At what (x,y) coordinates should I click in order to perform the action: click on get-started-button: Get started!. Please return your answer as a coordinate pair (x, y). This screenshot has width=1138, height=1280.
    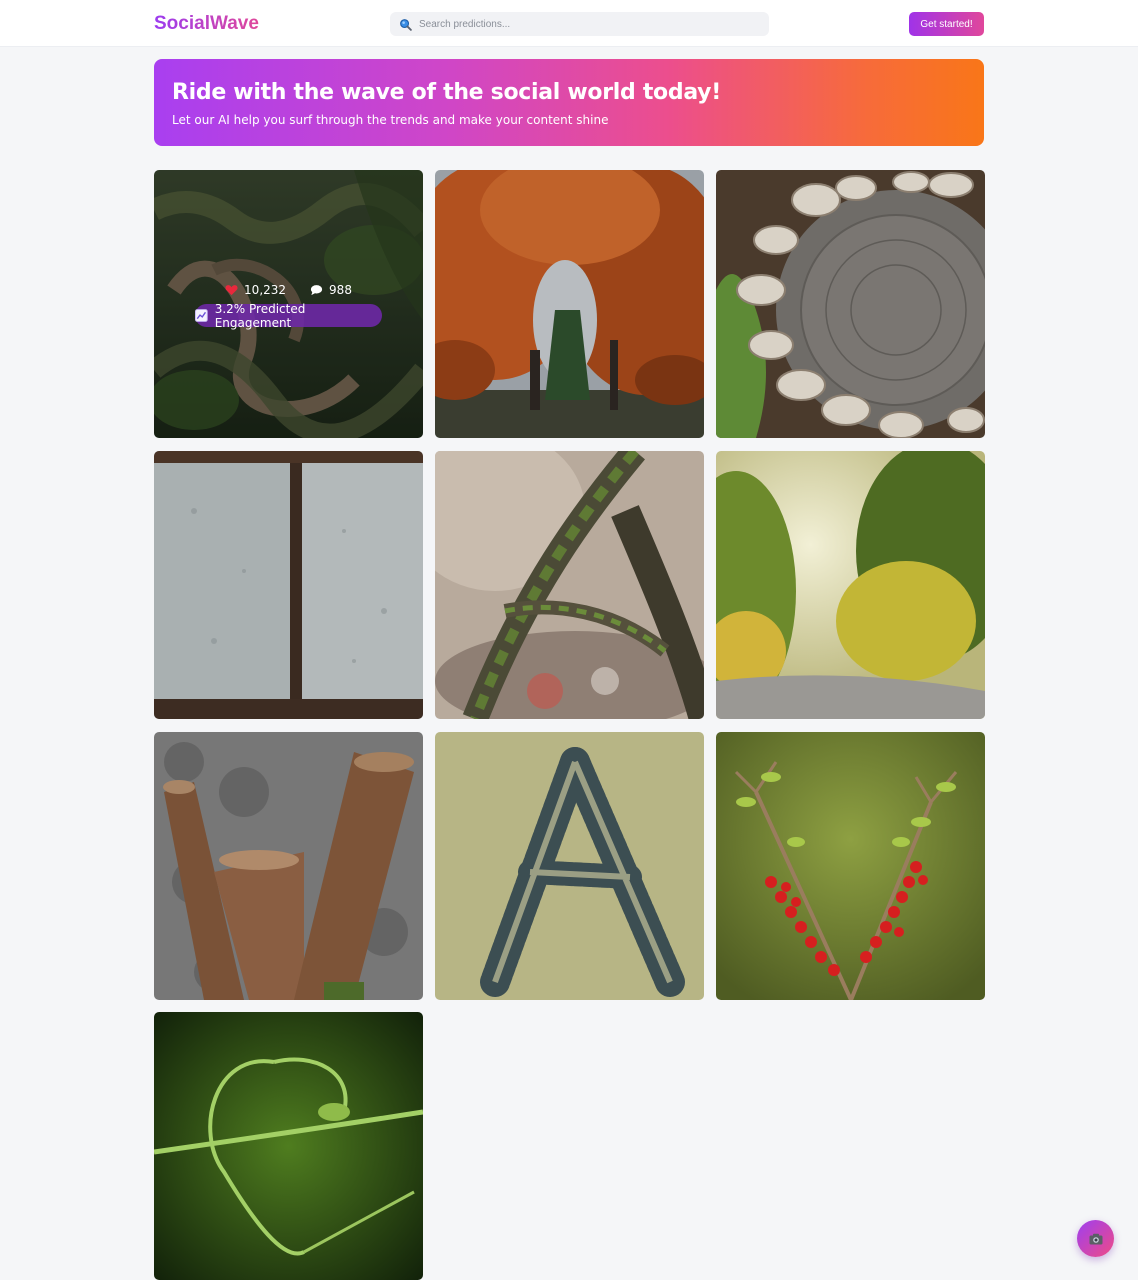
    Looking at the image, I should click on (946, 24).